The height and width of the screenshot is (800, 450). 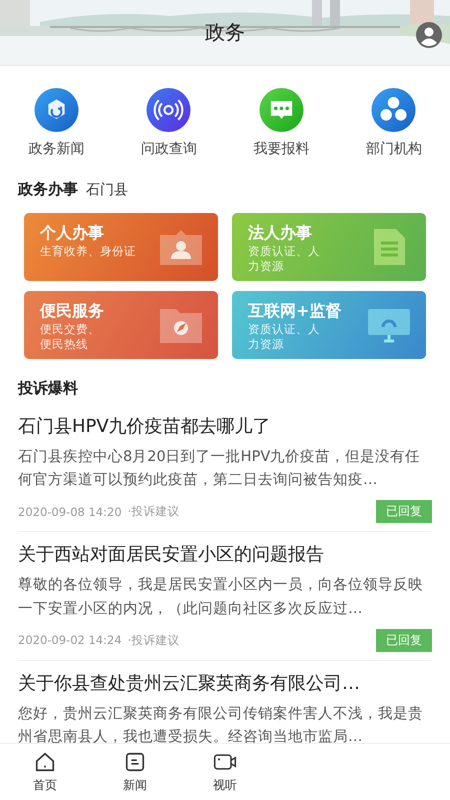 I want to click on id-card-icon, so click(x=181, y=247).